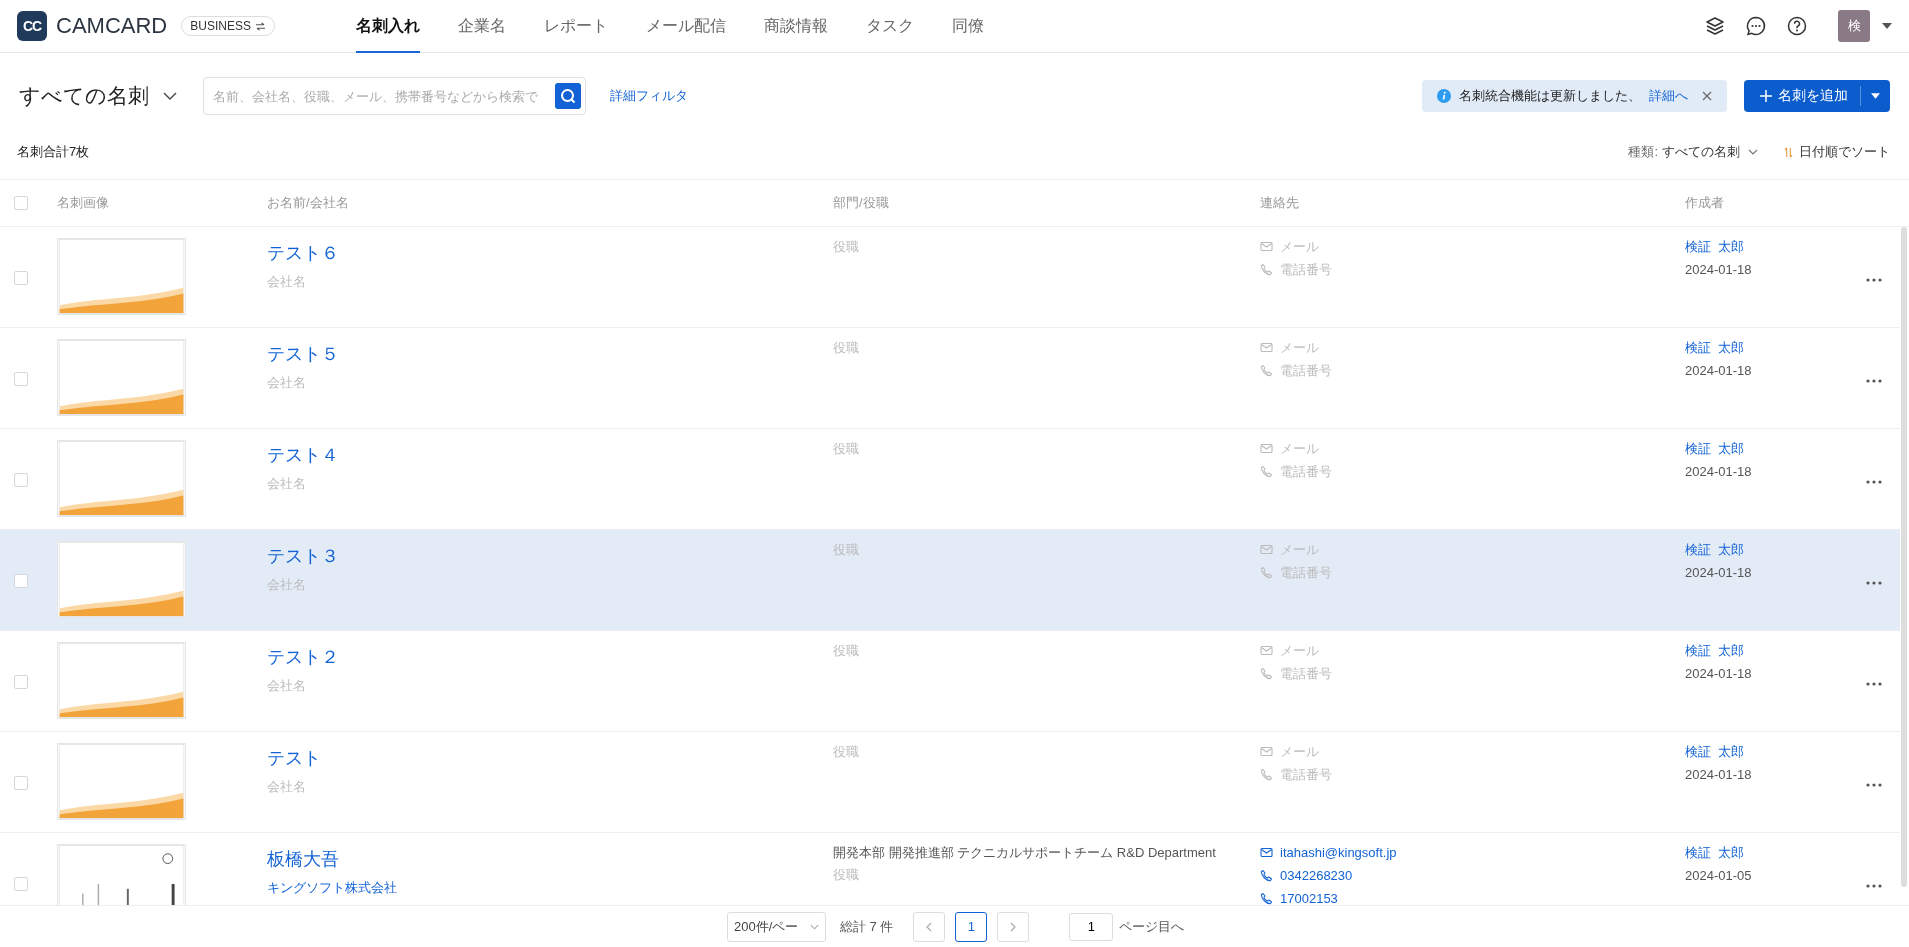 Image resolution: width=1909 pixels, height=947 pixels. I want to click on next-page-button, so click(1013, 926).